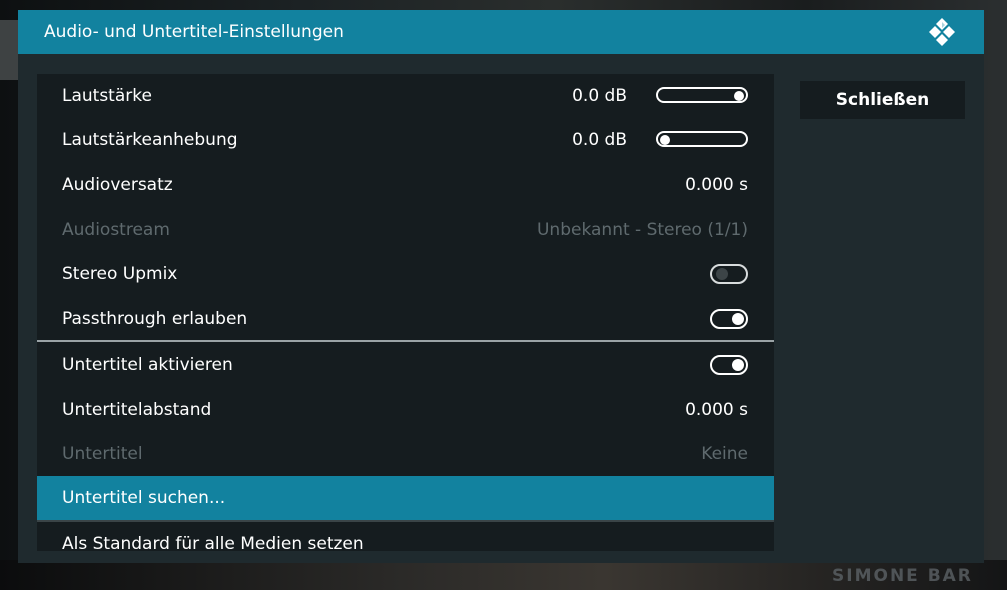  What do you see at coordinates (405, 319) in the screenshot?
I see `setting-passthrough: Passthrough erlauben` at bounding box center [405, 319].